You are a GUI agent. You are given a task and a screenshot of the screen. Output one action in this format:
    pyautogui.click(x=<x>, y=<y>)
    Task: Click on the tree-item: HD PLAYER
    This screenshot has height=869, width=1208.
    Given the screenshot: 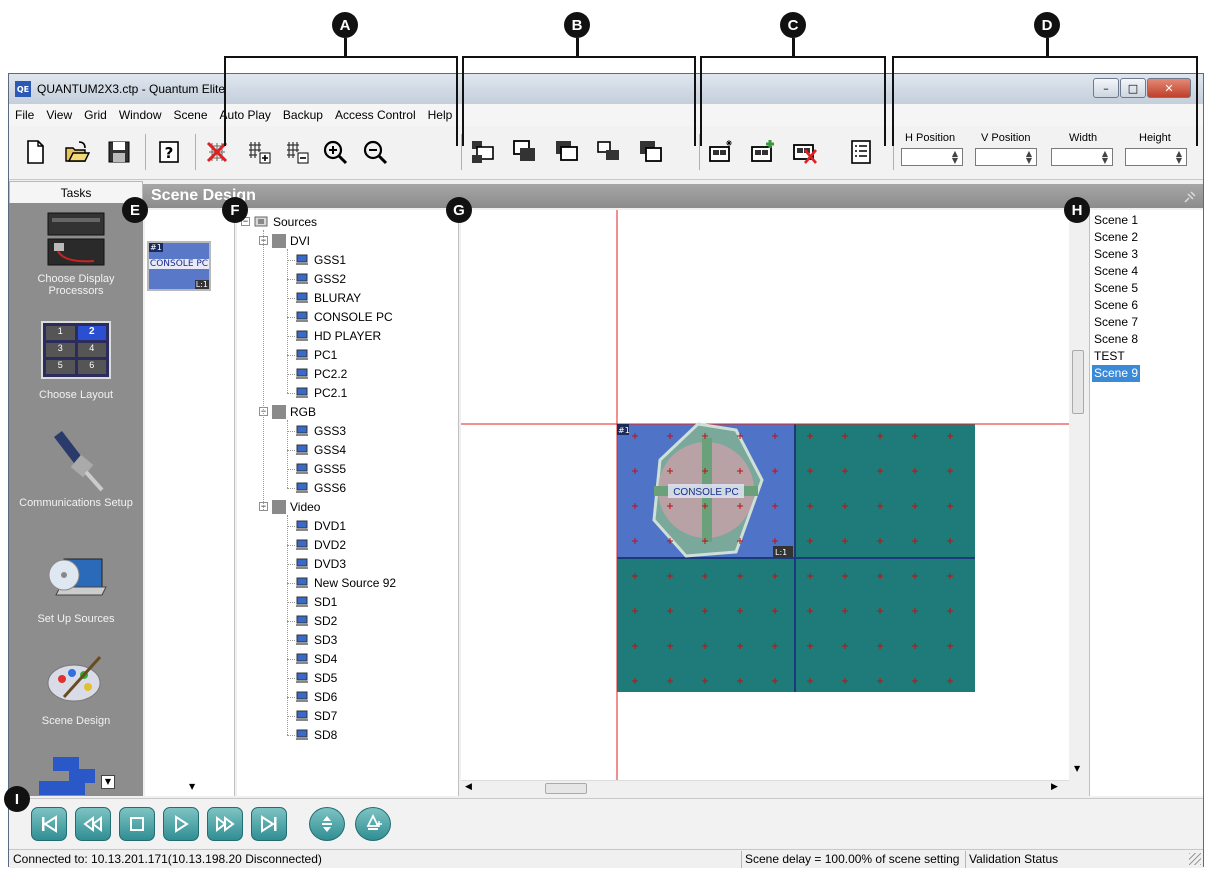 What is the action you would take?
    pyautogui.click(x=338, y=335)
    